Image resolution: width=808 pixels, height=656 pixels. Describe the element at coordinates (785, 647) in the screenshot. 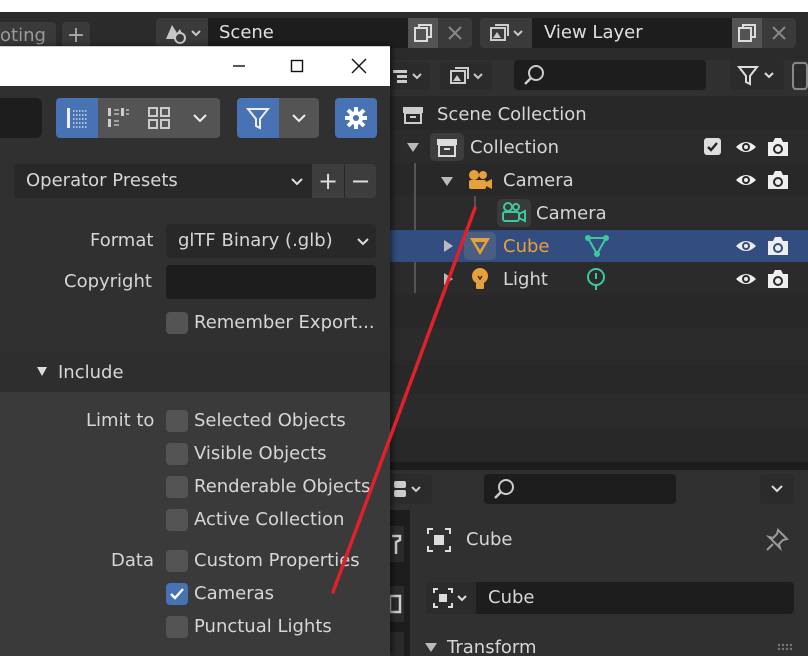

I see `drag-handle-icon` at that location.